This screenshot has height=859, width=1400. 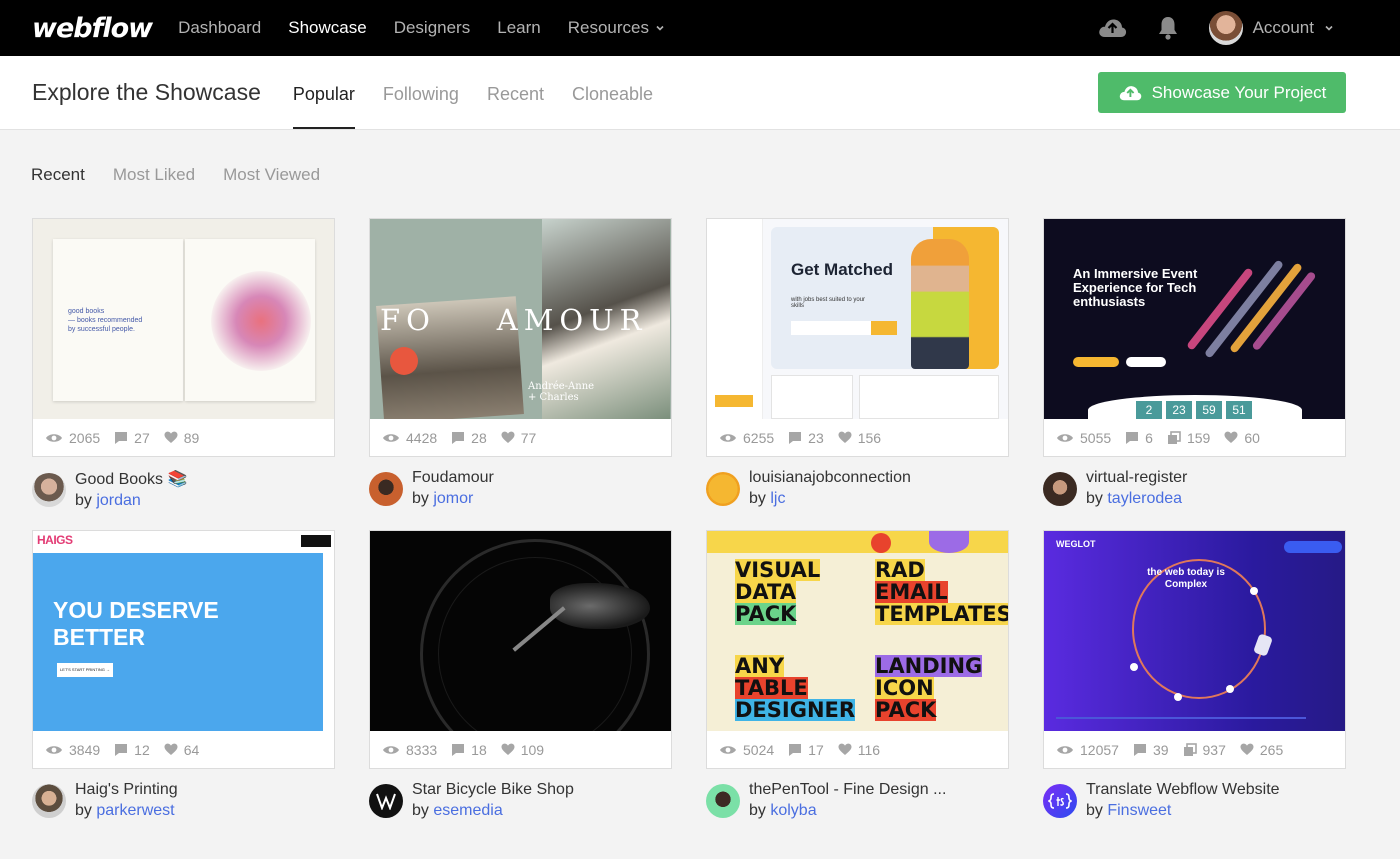 I want to click on project-stats: 4428 28 77, so click(x=520, y=437).